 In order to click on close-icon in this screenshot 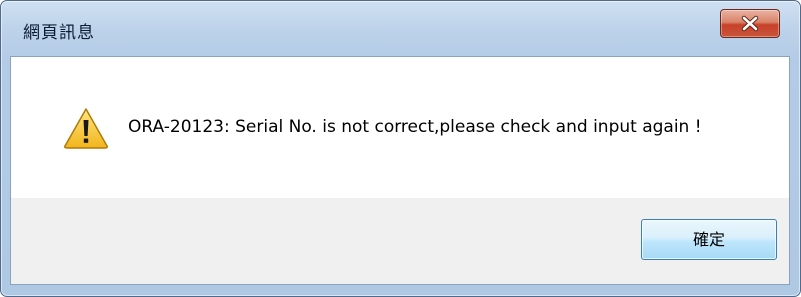, I will do `click(750, 23)`.